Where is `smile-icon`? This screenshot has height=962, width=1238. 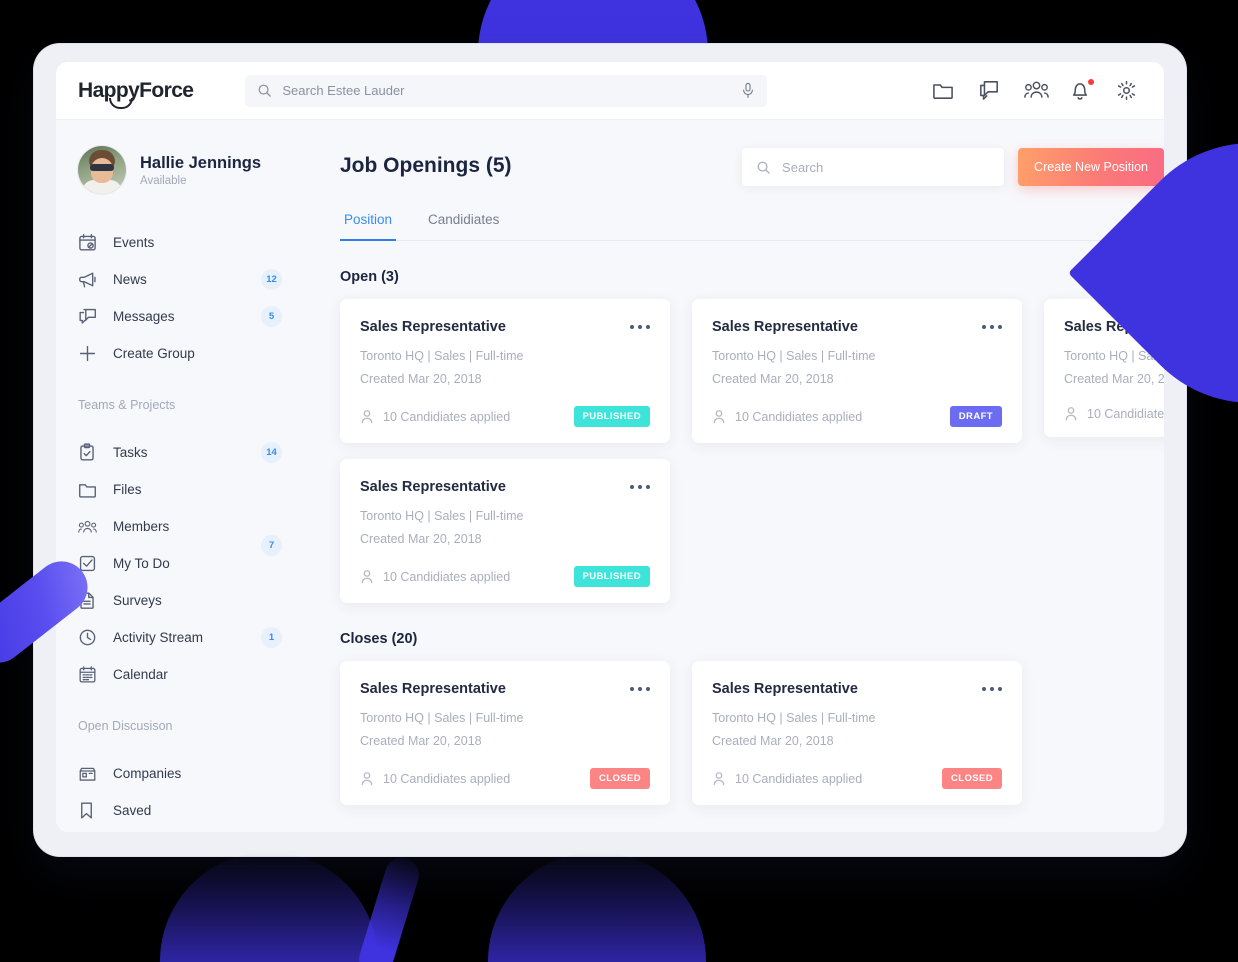 smile-icon is located at coordinates (121, 103).